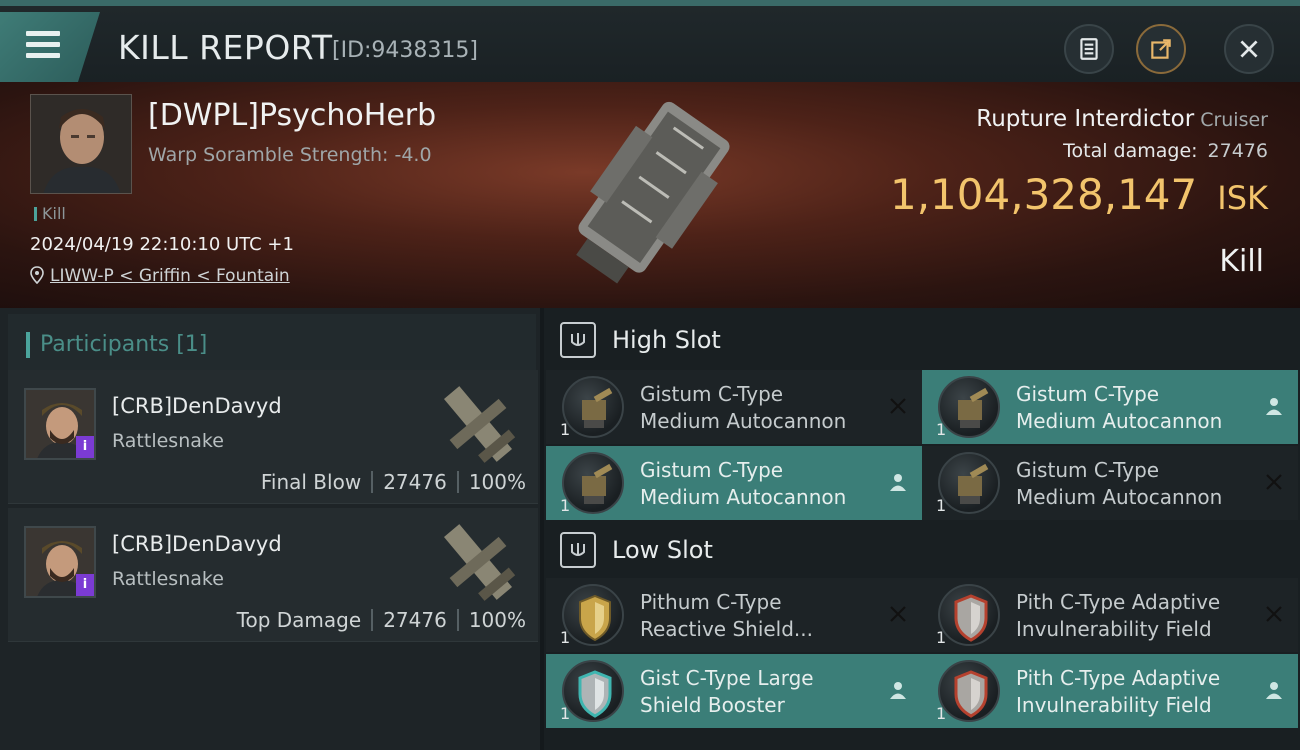 The width and height of the screenshot is (1300, 750). I want to click on participant-ship: Rattlesnake, so click(168, 579).